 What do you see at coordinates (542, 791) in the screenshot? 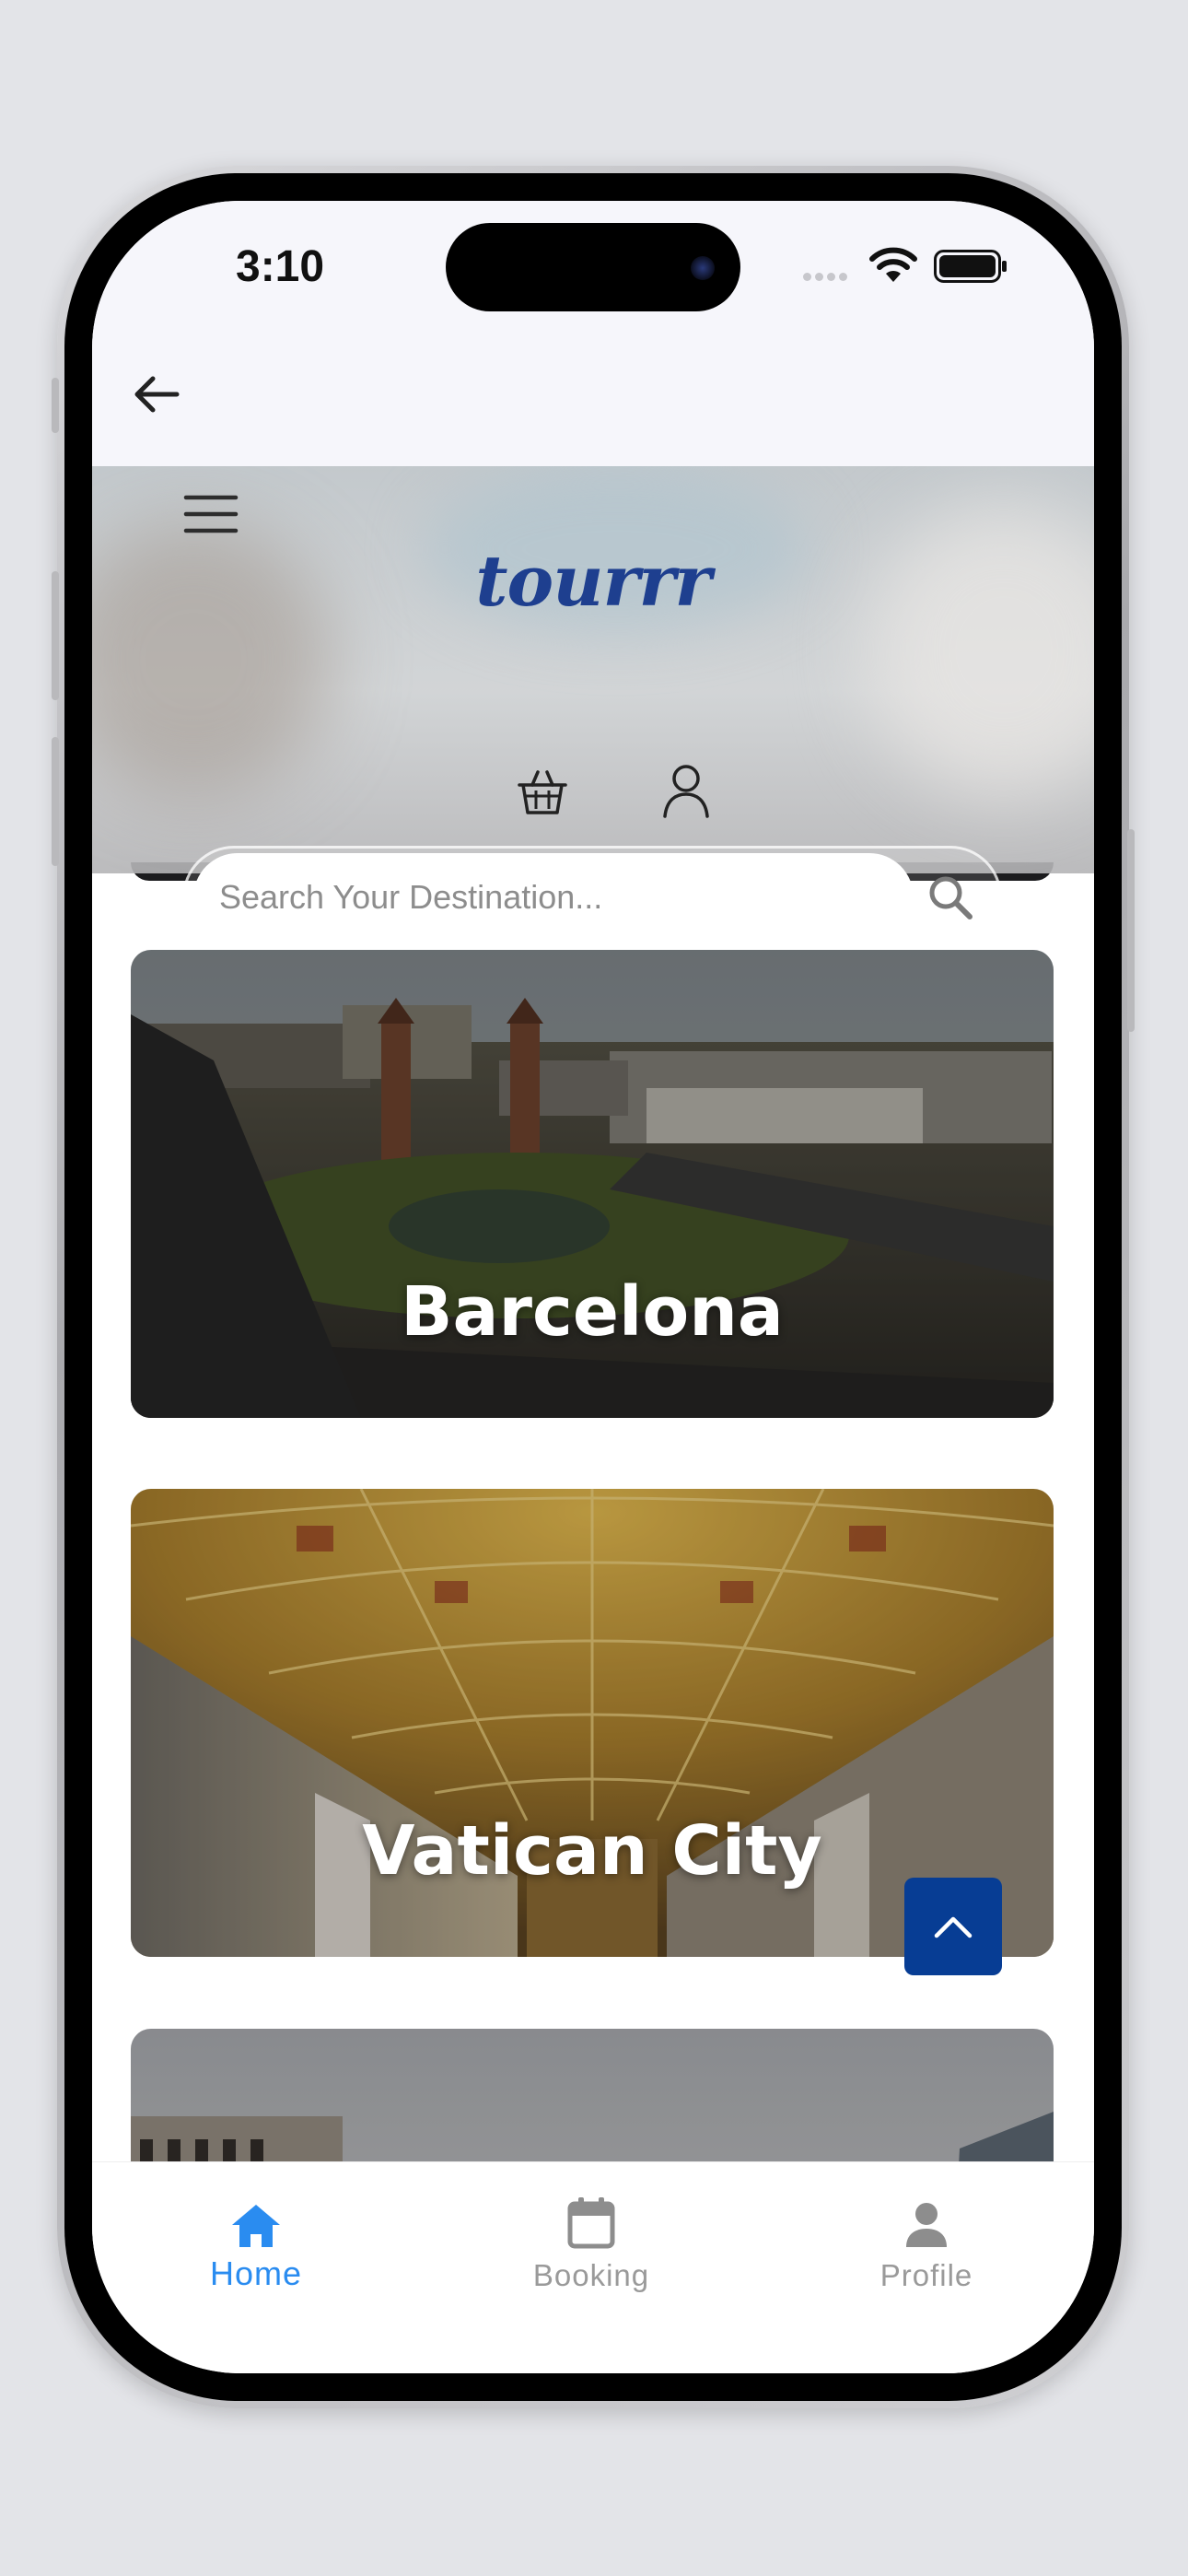
I see `basket-icon` at bounding box center [542, 791].